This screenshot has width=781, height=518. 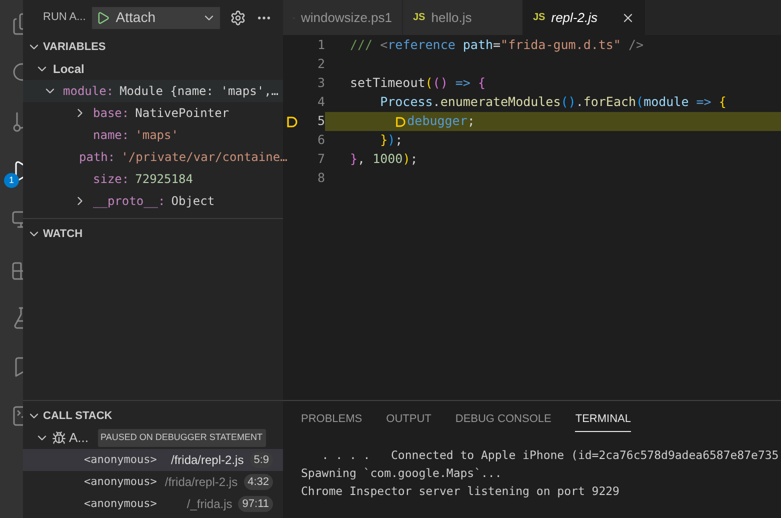 I want to click on panel-tab: PROBLEMS, so click(x=331, y=418).